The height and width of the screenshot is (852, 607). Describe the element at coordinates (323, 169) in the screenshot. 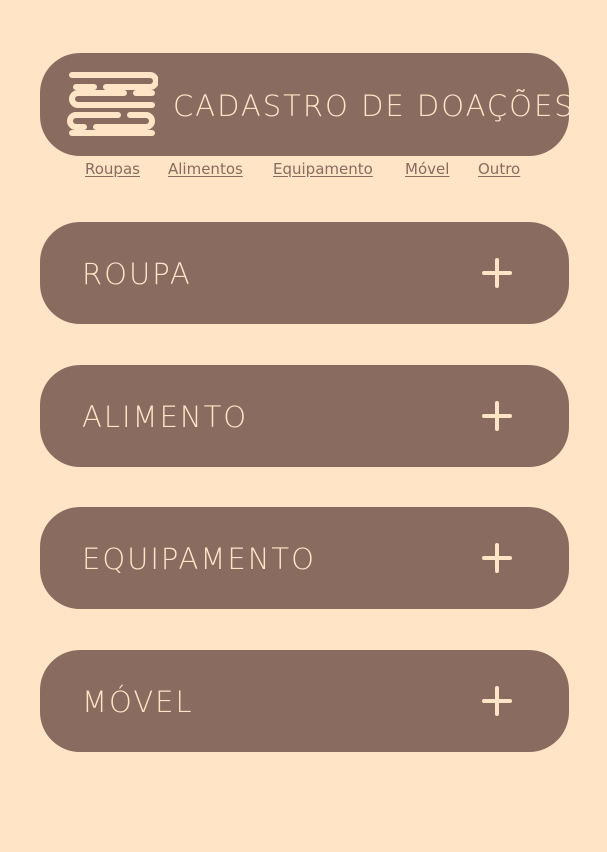

I see `nav-link-equipamento: Equipamento` at that location.